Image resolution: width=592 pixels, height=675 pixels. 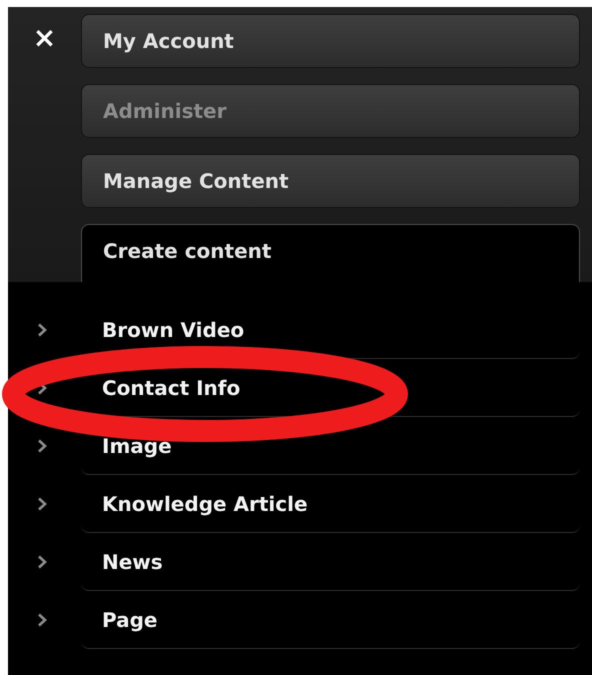 I want to click on menu-tab: Manage Content, so click(x=330, y=181).